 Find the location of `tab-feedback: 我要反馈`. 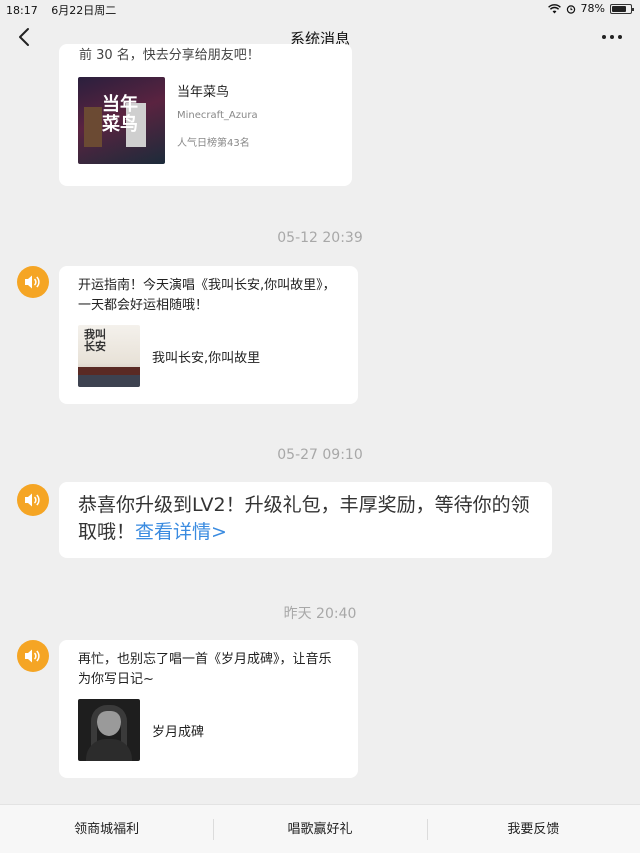

tab-feedback: 我要反馈 is located at coordinates (533, 829).